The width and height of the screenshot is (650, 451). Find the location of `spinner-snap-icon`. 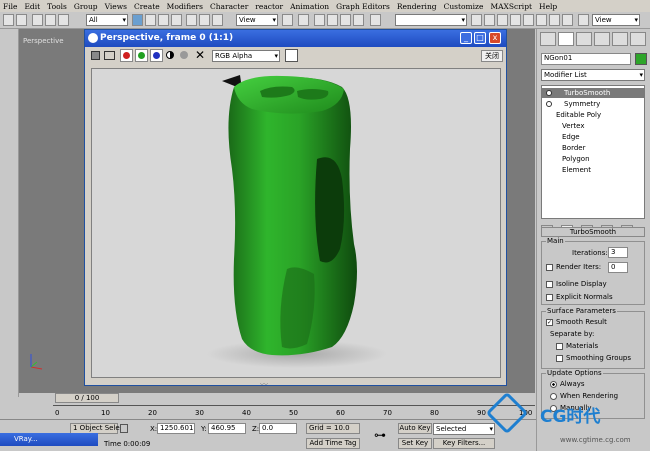

spinner-snap-icon is located at coordinates (358, 20).